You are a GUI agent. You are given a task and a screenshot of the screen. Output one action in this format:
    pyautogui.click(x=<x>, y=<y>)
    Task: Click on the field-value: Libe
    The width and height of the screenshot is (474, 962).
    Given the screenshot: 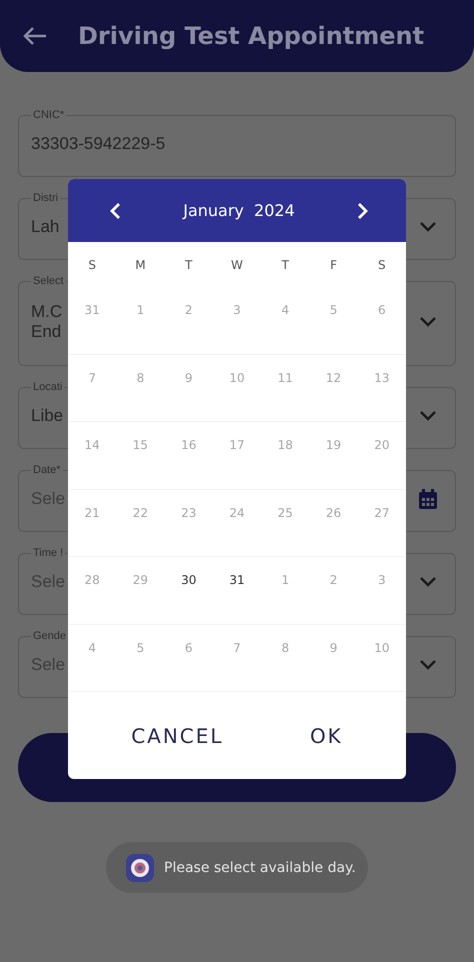 What is the action you would take?
    pyautogui.click(x=47, y=416)
    